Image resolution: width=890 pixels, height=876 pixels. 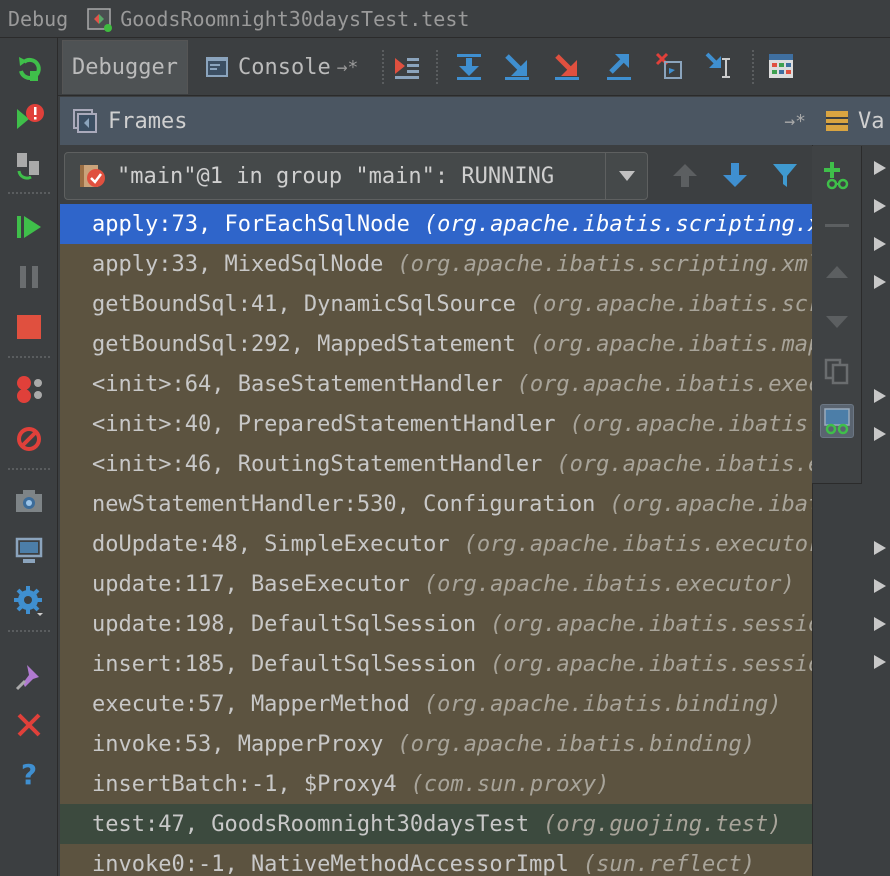 What do you see at coordinates (837, 175) in the screenshot?
I see `new-watch-icon` at bounding box center [837, 175].